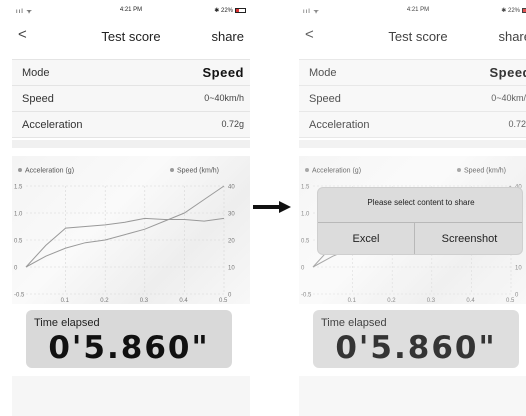 Image resolution: width=526 pixels, height=416 pixels. I want to click on y-tick-label-left: 0, so click(16, 269).